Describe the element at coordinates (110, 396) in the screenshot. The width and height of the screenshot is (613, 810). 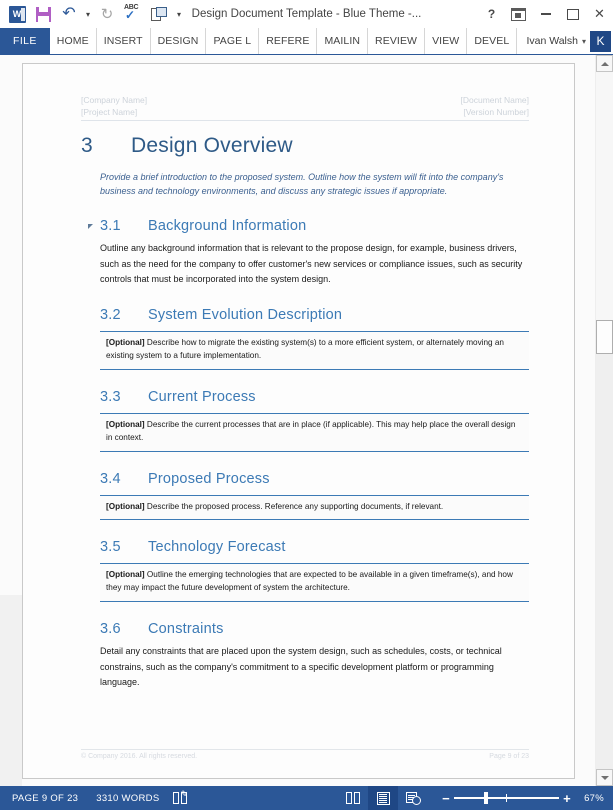
I see `heading-3-3-number: 3.3` at that location.